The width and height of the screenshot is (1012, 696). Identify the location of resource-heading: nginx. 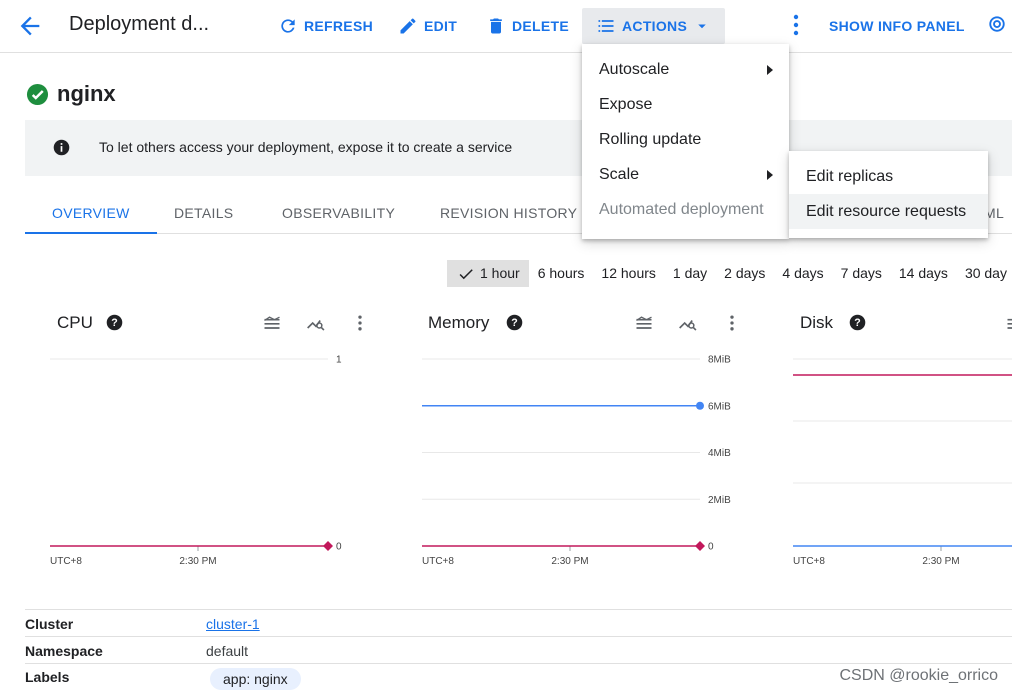
(71, 94).